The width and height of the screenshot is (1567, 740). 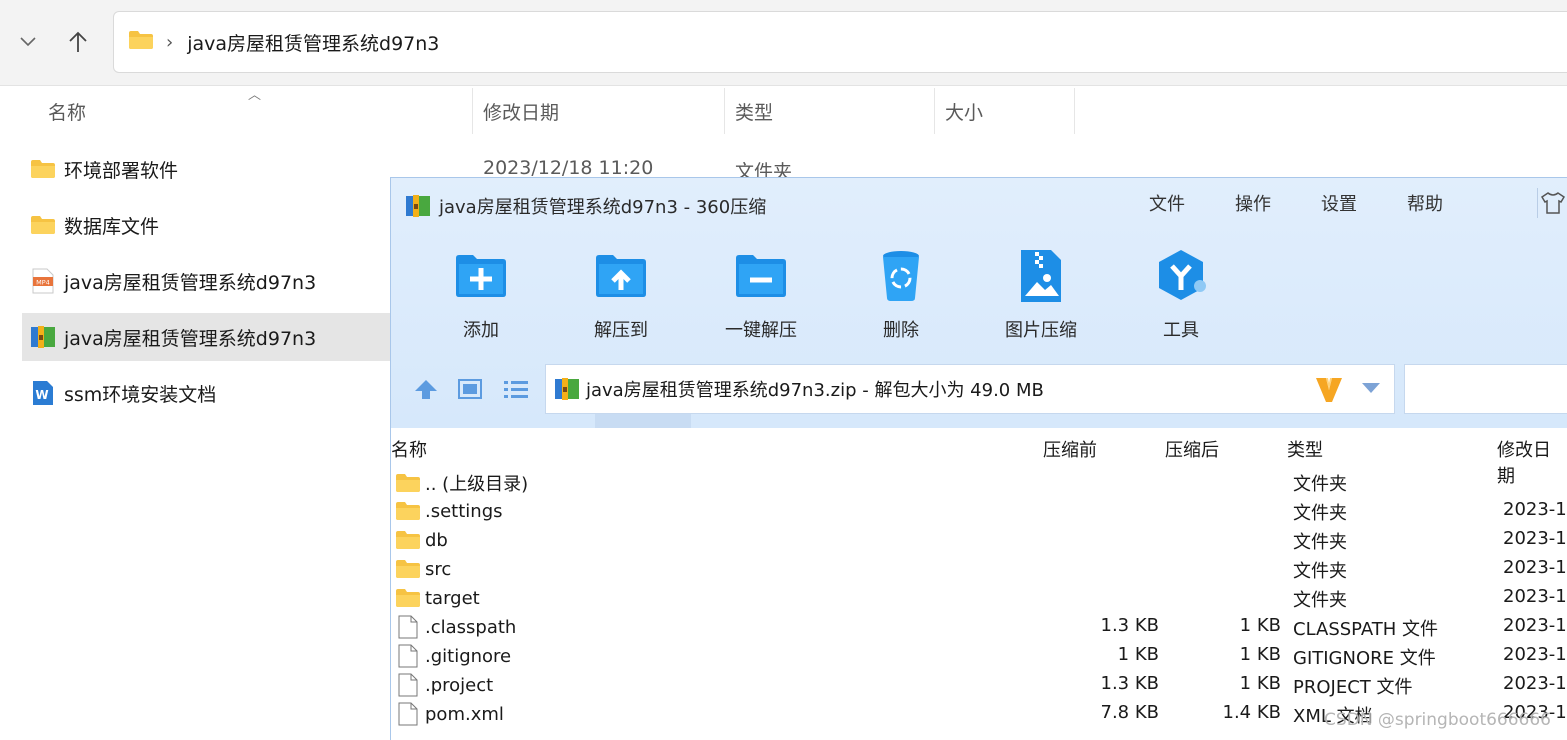 What do you see at coordinates (603, 207) in the screenshot?
I see `window-title-text: java房屋租赁管理系统d97n3 - 360压缩` at bounding box center [603, 207].